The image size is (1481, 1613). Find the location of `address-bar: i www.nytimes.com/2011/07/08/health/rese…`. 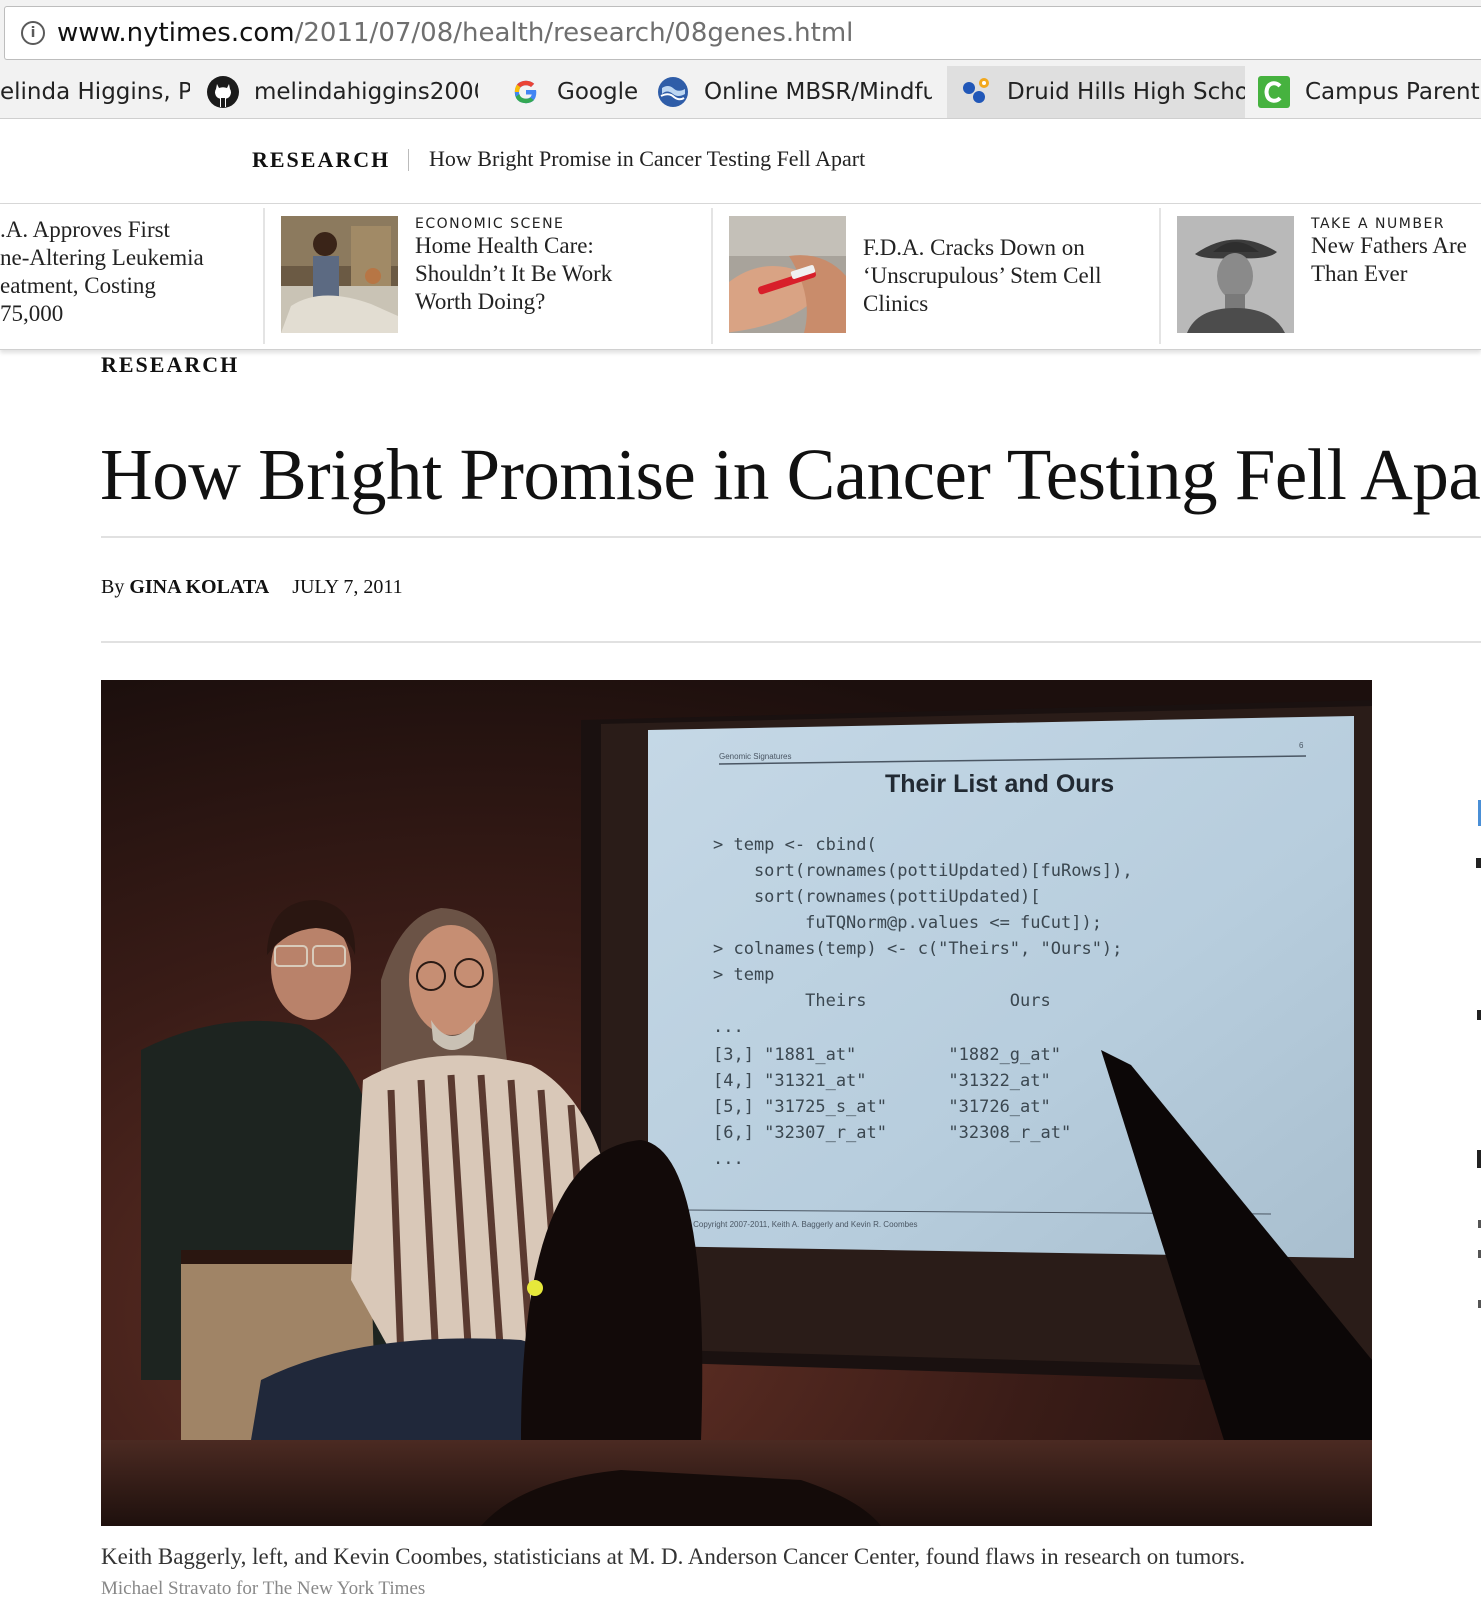

address-bar: i www.nytimes.com/2011/07/08/health/rese… is located at coordinates (742, 33).